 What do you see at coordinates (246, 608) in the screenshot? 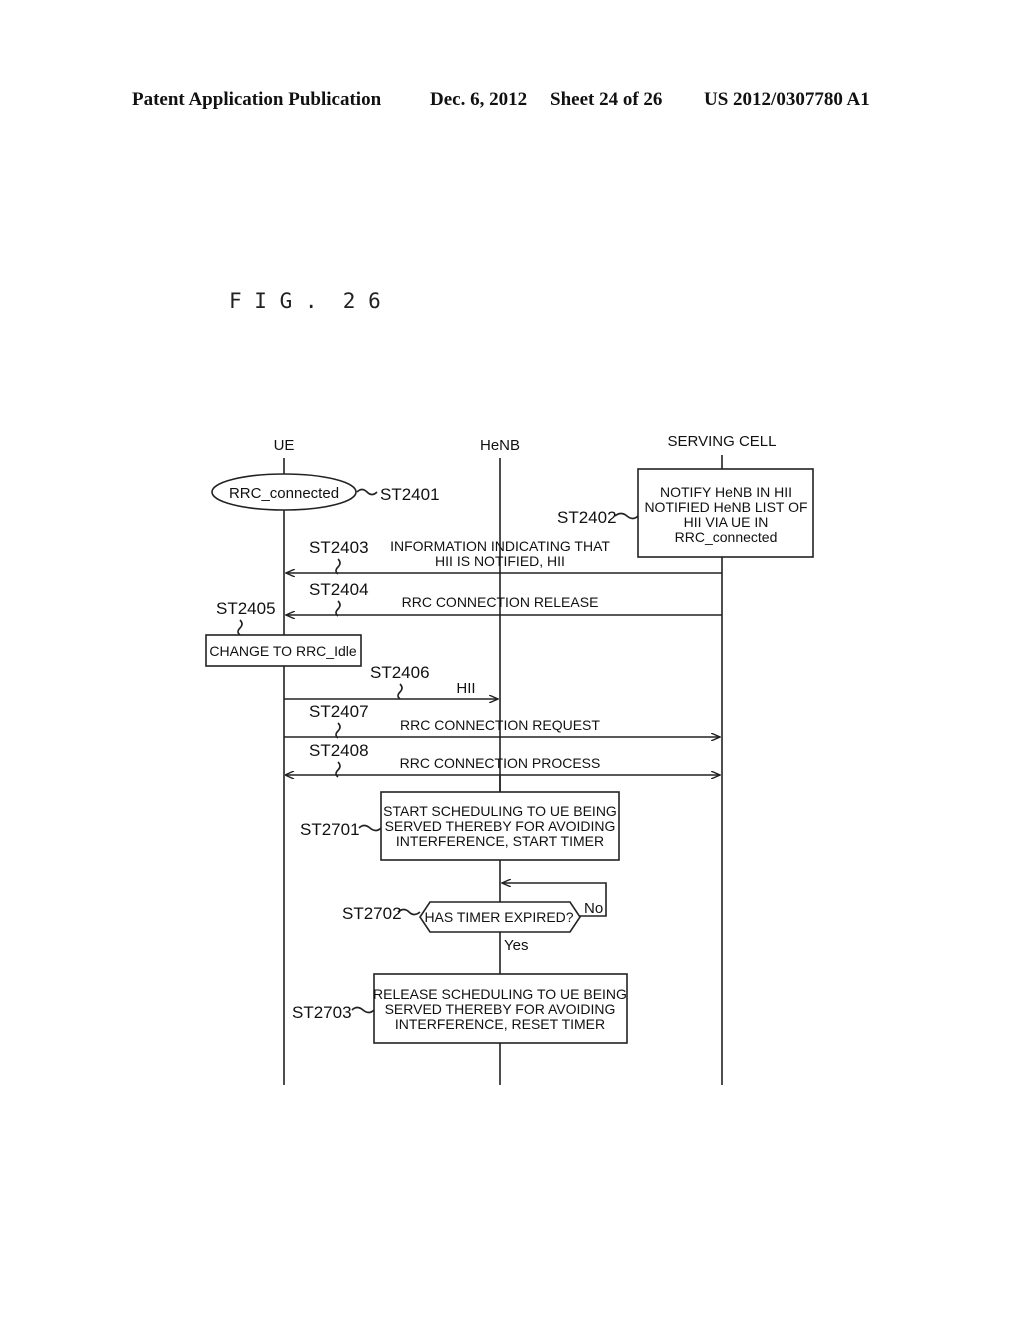
I see `step-st2405: ST2405` at bounding box center [246, 608].